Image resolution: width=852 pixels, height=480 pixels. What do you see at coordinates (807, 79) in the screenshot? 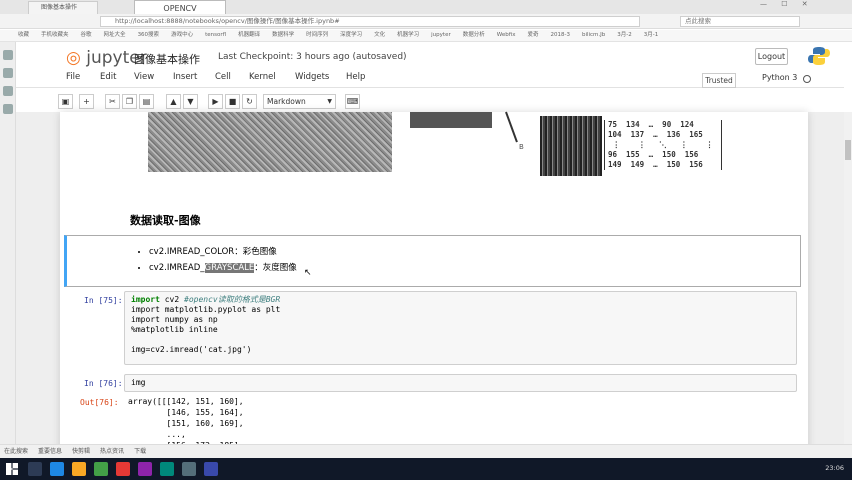
I see `kernel-idle-icon` at bounding box center [807, 79].